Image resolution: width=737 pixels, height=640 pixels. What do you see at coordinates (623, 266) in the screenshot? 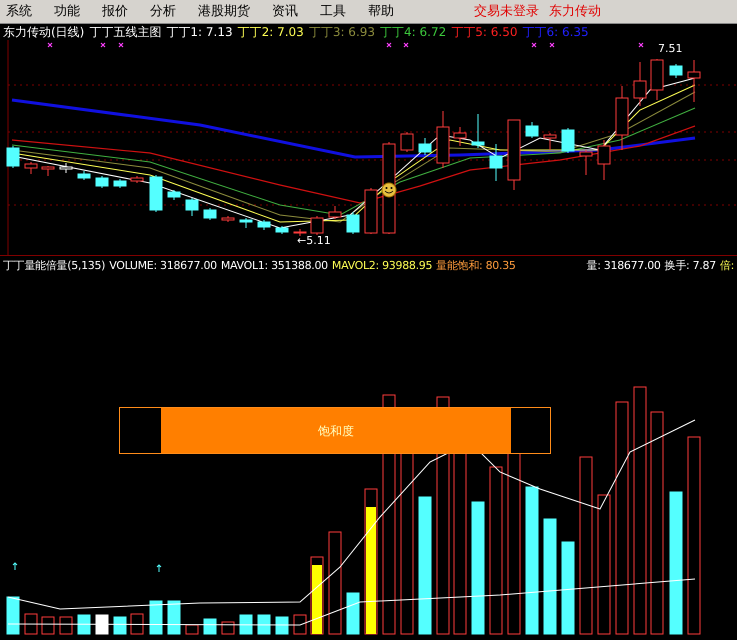
I see `indicator-value: 量: 318677.00` at bounding box center [623, 266].